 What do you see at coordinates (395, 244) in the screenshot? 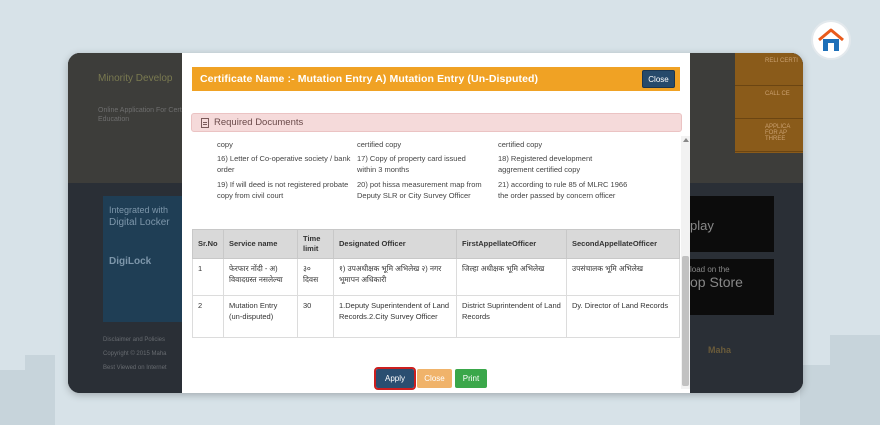
I see `header-designated-officer: Designated Officer` at bounding box center [395, 244].